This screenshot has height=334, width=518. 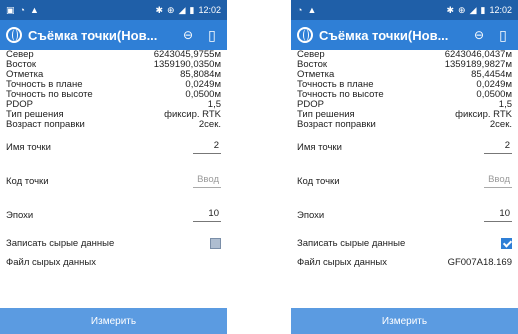 What do you see at coordinates (479, 262) in the screenshot?
I see `raw-file-value: GF007A18.169` at bounding box center [479, 262].